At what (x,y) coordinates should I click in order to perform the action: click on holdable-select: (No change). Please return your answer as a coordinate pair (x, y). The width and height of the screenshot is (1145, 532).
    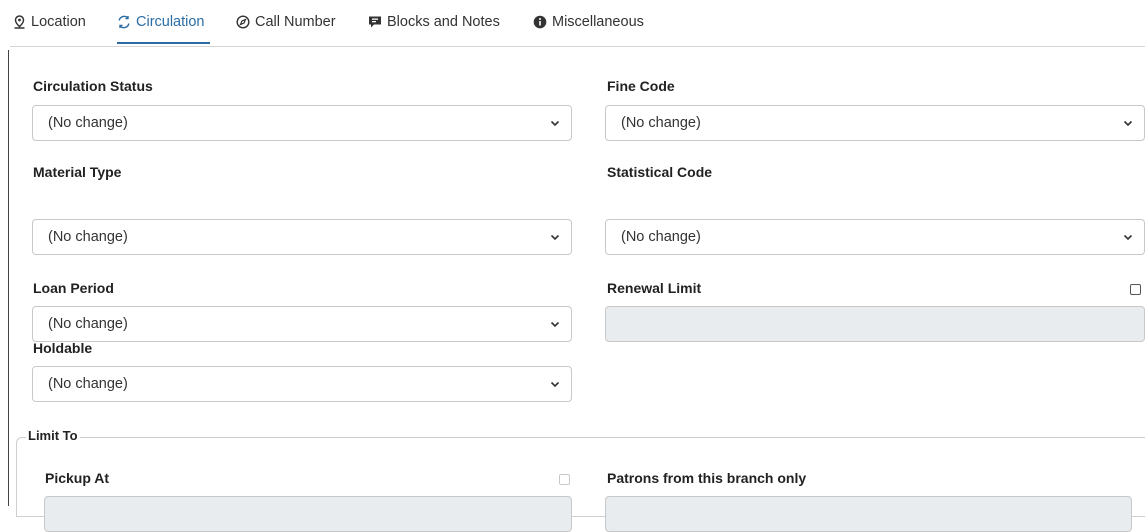
    Looking at the image, I should click on (302, 384).